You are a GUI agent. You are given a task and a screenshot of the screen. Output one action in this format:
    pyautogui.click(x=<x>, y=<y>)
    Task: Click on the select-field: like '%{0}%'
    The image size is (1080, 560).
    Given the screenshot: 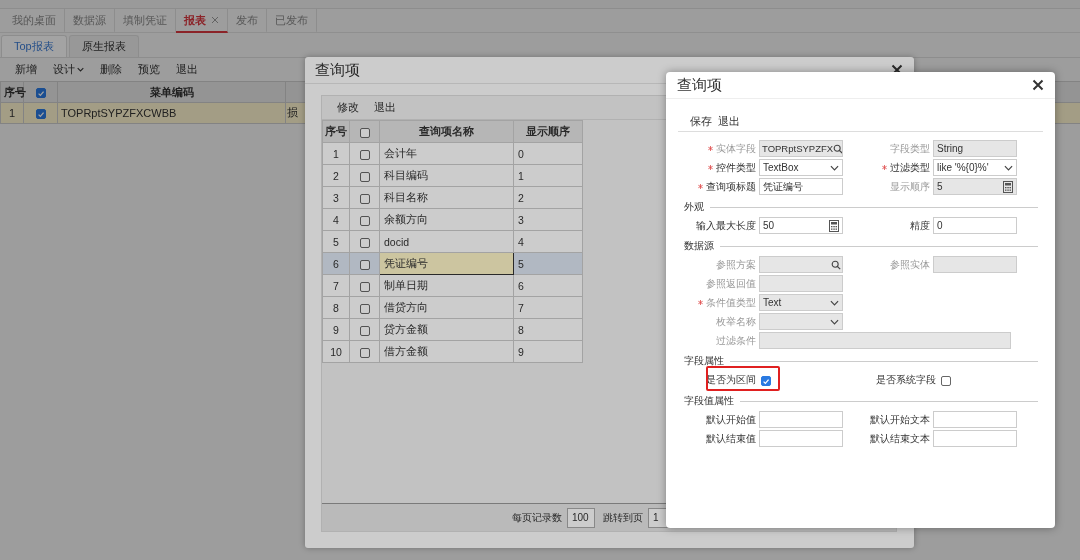 What is the action you would take?
    pyautogui.click(x=975, y=167)
    